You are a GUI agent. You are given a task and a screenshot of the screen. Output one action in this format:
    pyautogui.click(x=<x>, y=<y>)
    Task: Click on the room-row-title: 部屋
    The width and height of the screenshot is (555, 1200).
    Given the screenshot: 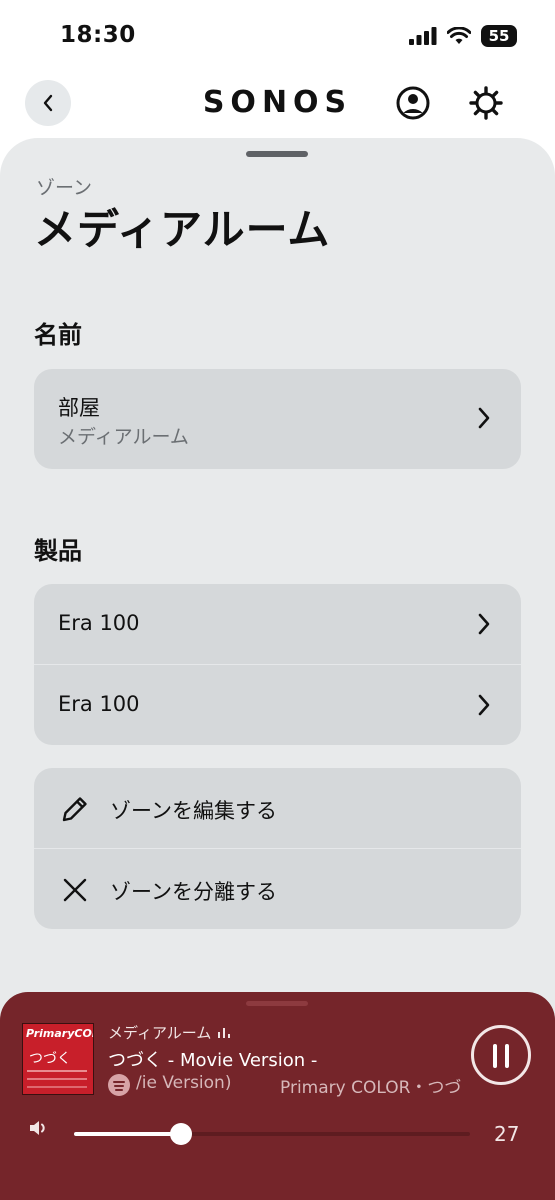 What is the action you would take?
    pyautogui.click(x=79, y=408)
    